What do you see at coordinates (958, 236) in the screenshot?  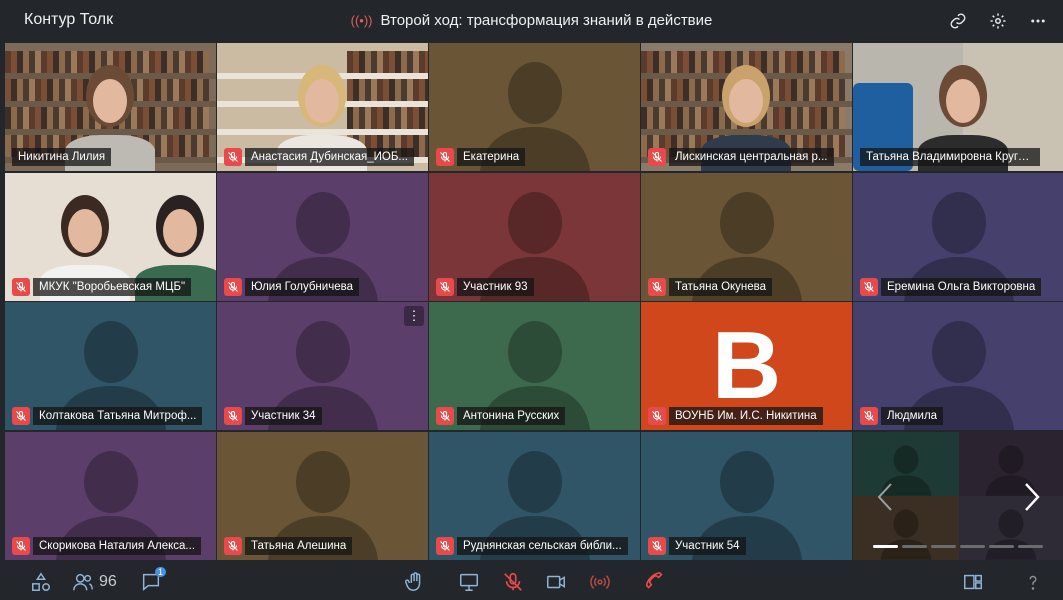 I see `participant-tile: Еремина Ольга Викторовна` at bounding box center [958, 236].